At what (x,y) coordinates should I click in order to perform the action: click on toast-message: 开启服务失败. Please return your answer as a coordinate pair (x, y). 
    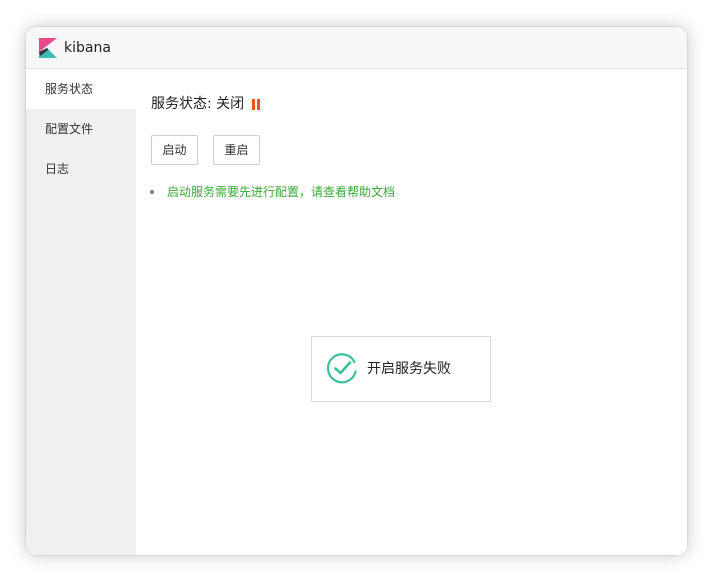
    Looking at the image, I should click on (401, 369).